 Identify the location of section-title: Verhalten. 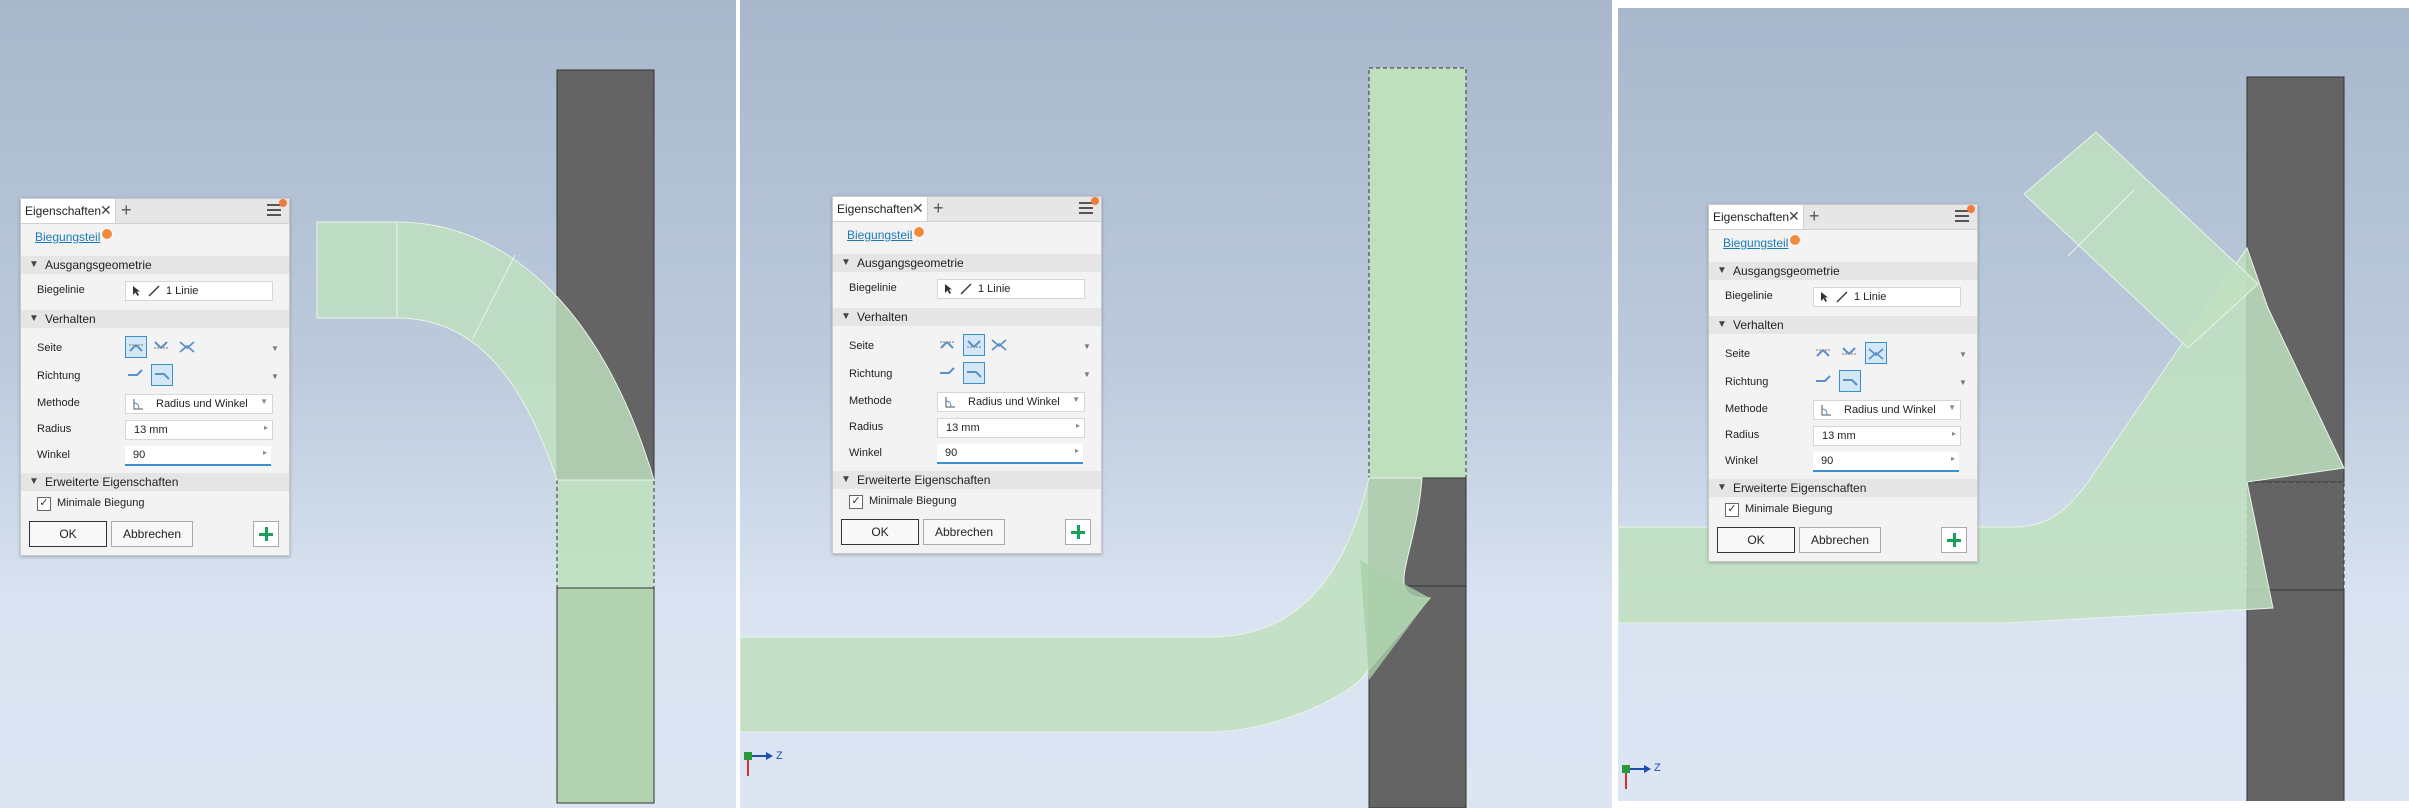
(70, 319).